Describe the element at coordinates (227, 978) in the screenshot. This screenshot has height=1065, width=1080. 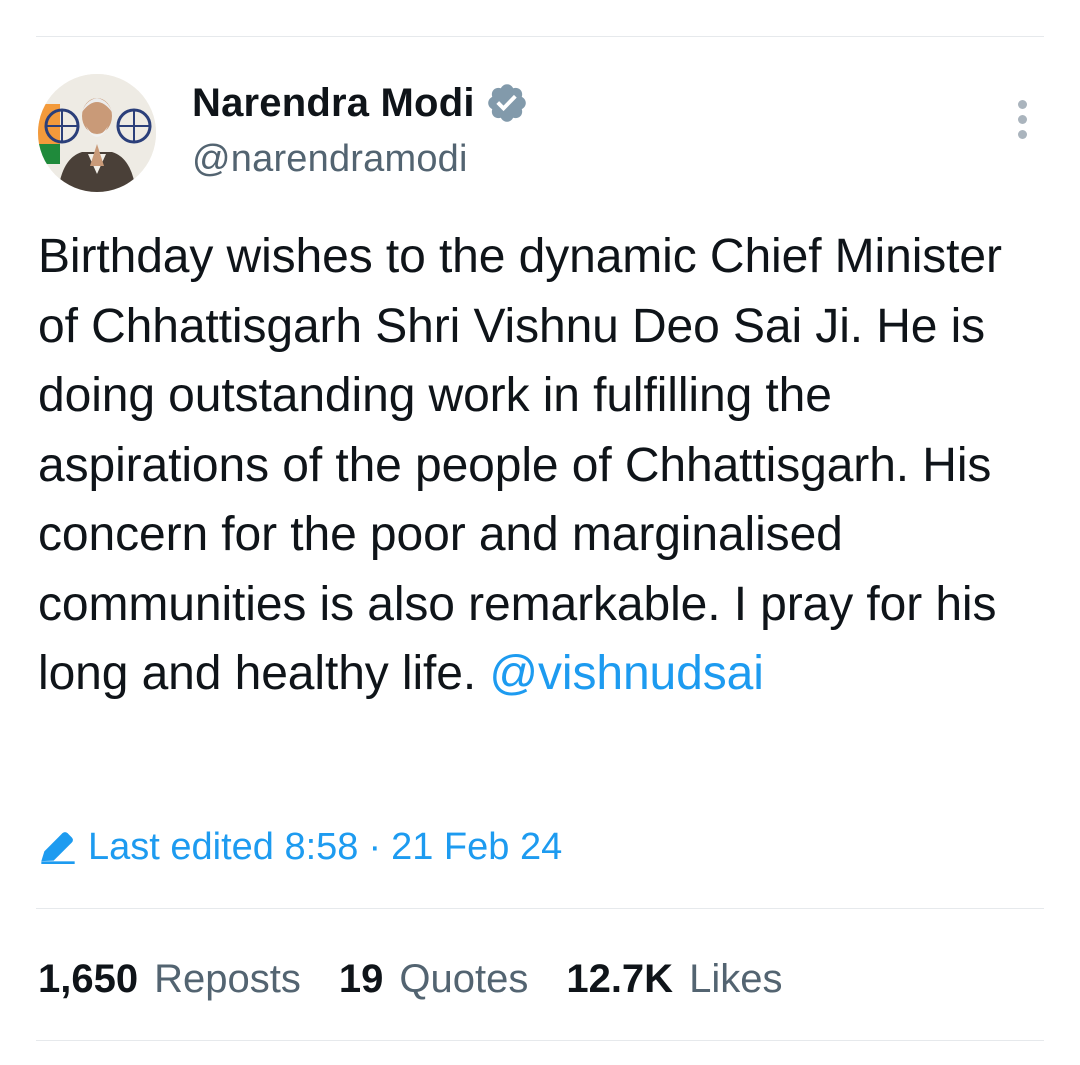
I see `reposts-label: Reposts` at that location.